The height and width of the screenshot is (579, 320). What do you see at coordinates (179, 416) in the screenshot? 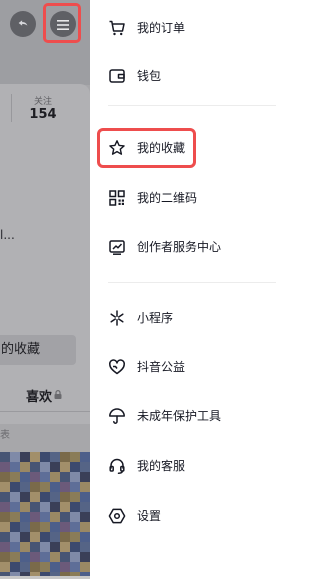
I see `menu-label-minor-protection: 未成年保护工具` at bounding box center [179, 416].